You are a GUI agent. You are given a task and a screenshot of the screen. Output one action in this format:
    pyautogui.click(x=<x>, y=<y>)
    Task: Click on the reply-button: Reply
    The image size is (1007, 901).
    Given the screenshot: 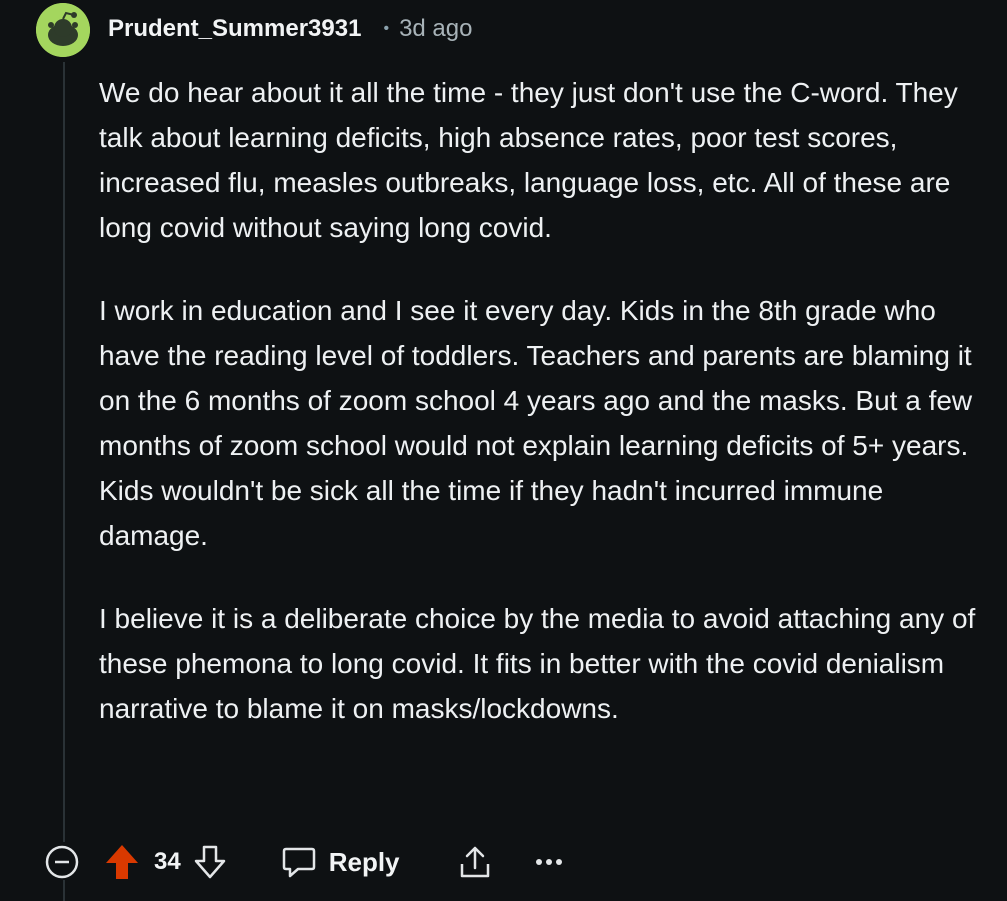 What is the action you would take?
    pyautogui.click(x=340, y=862)
    